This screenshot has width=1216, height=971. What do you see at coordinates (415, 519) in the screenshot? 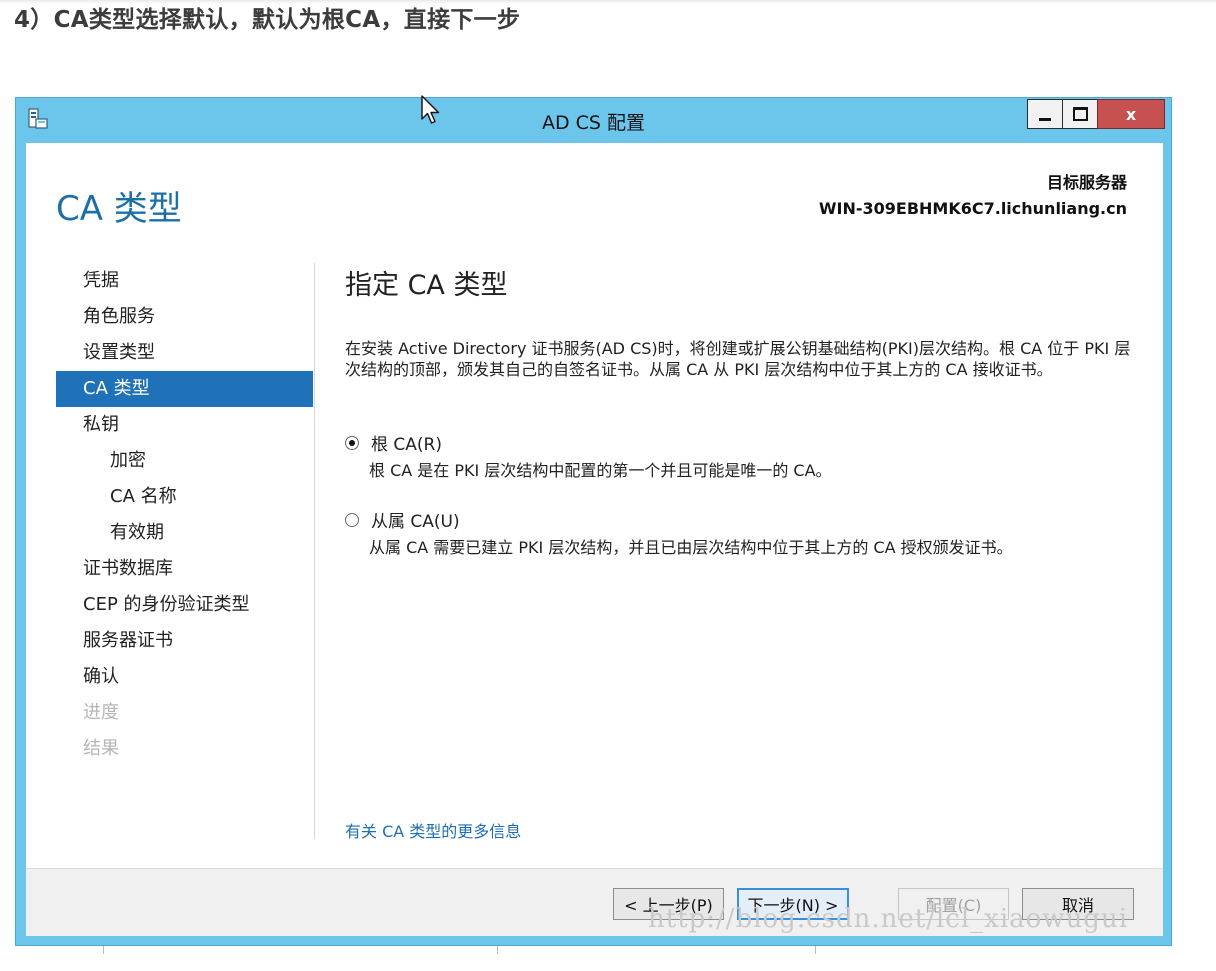
I see `subordinate-ca-label: 从属 CA(U)` at bounding box center [415, 519].